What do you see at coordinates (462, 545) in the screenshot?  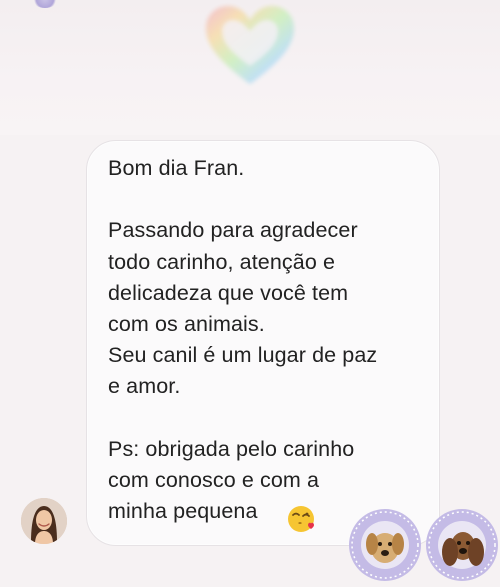 I see `spaniel-sticker-icon` at bounding box center [462, 545].